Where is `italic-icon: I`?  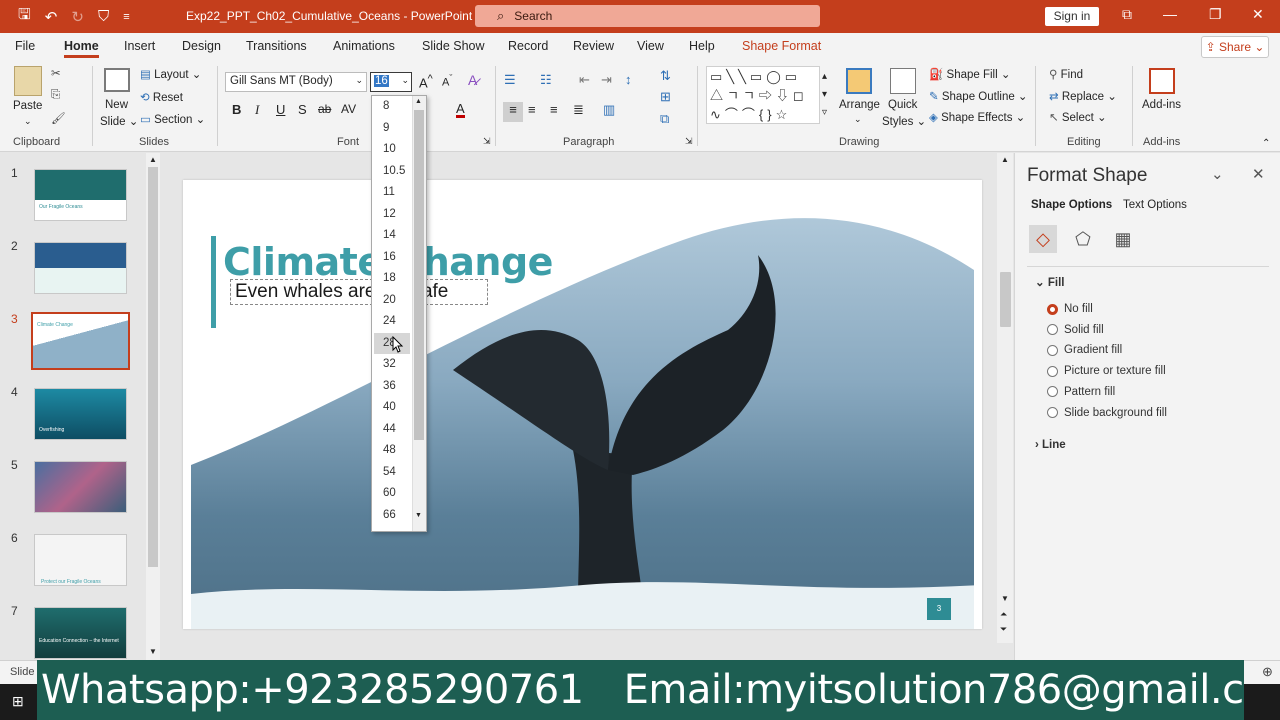 italic-icon: I is located at coordinates (257, 110).